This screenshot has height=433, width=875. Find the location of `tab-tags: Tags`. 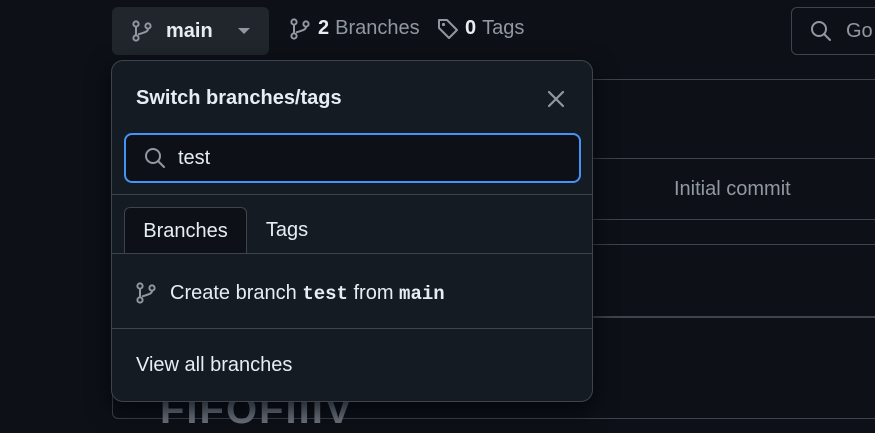

tab-tags: Tags is located at coordinates (287, 230).